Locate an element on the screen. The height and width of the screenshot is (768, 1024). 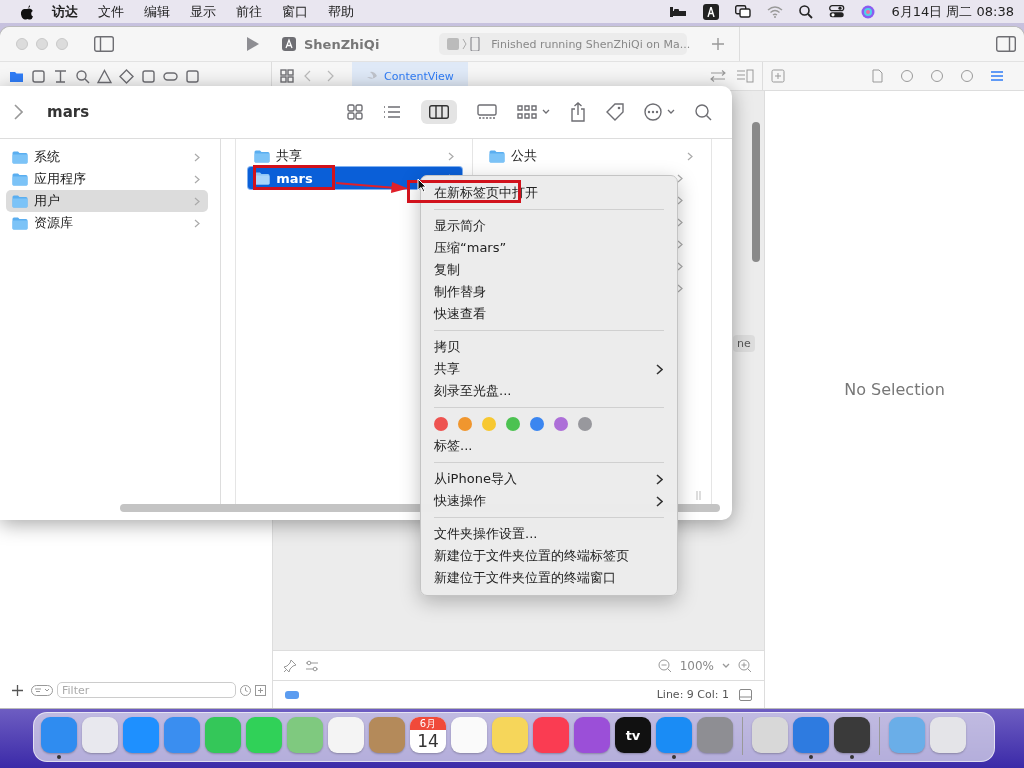
debug-area-icon is located at coordinates (745, 694).